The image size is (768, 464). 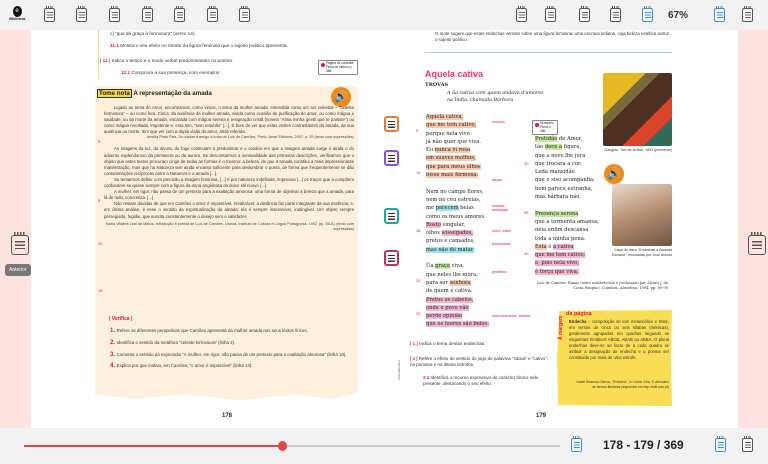 I want to click on top-toolbar: e Wikiletras 67%, so click(x=384, y=15).